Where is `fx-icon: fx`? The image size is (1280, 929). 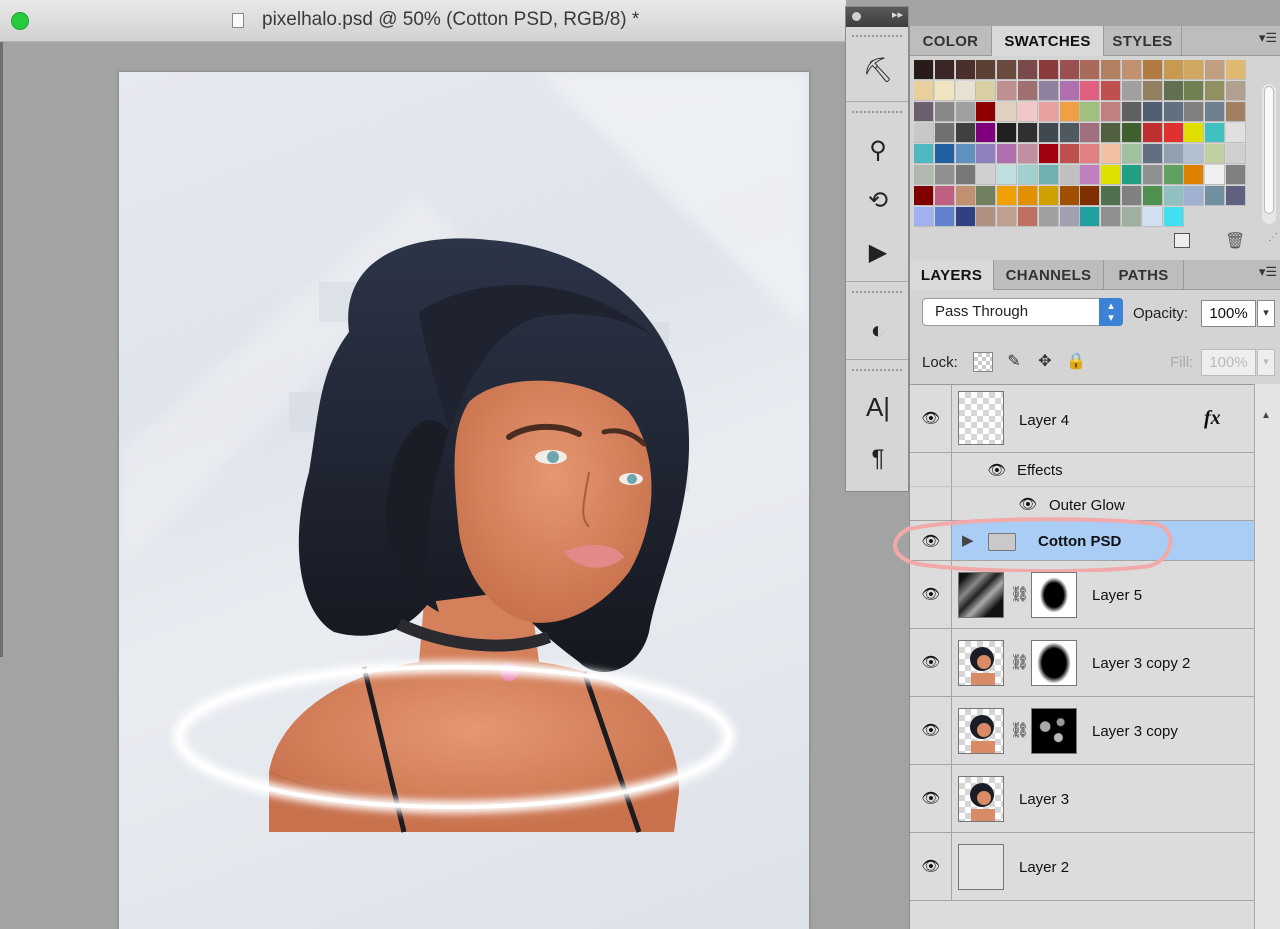
fx-icon: fx is located at coordinates (1212, 418).